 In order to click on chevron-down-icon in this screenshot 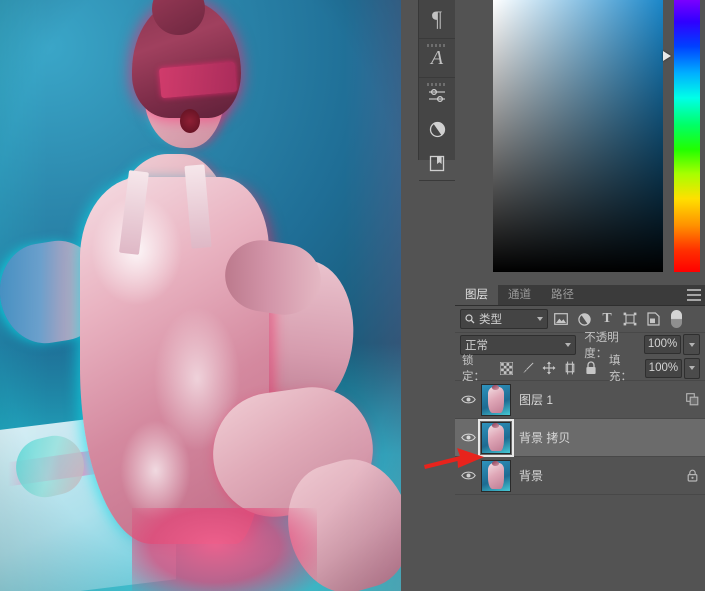, I will do `click(540, 319)`.